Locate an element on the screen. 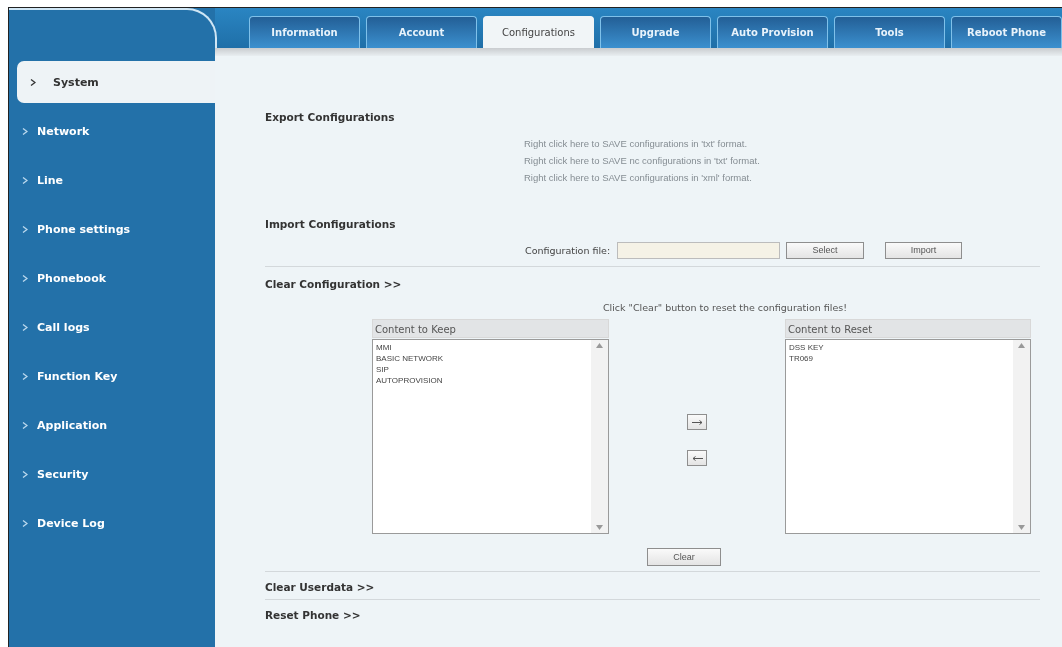 This screenshot has height=647, width=1062. field-label: Configuration file: is located at coordinates (568, 250).